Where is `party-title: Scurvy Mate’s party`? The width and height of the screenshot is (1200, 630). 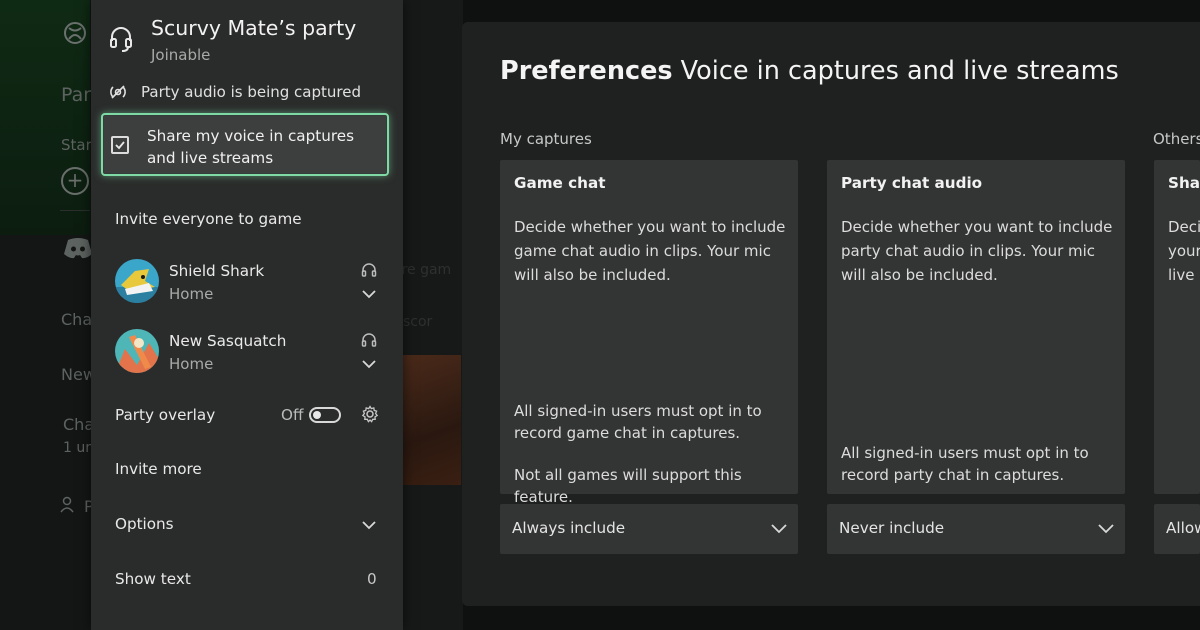
party-title: Scurvy Mate’s party is located at coordinates (254, 28).